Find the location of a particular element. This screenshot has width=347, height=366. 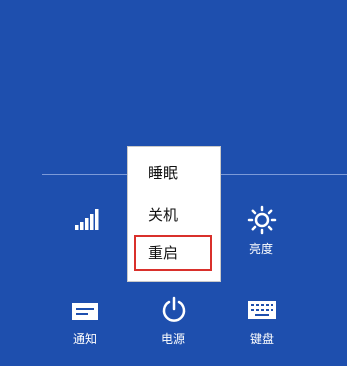

sleep-menu-item: 睡眠 is located at coordinates (174, 173).